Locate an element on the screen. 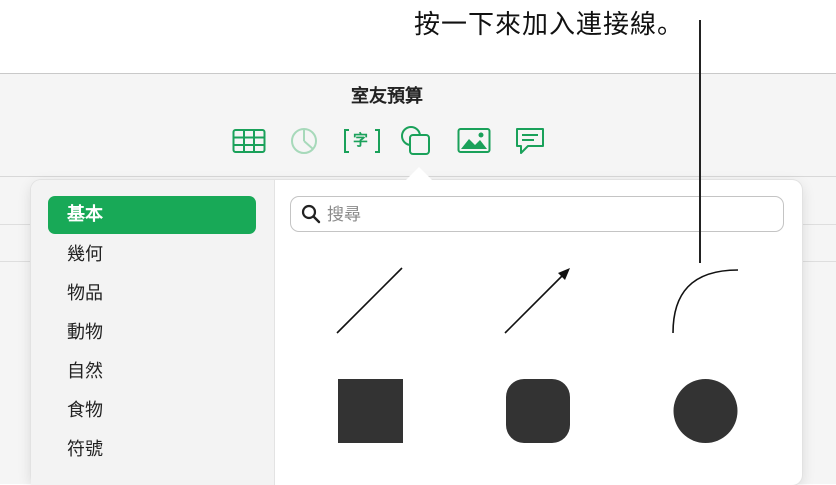 This screenshot has width=836, height=485. shape-button is located at coordinates (416, 141).